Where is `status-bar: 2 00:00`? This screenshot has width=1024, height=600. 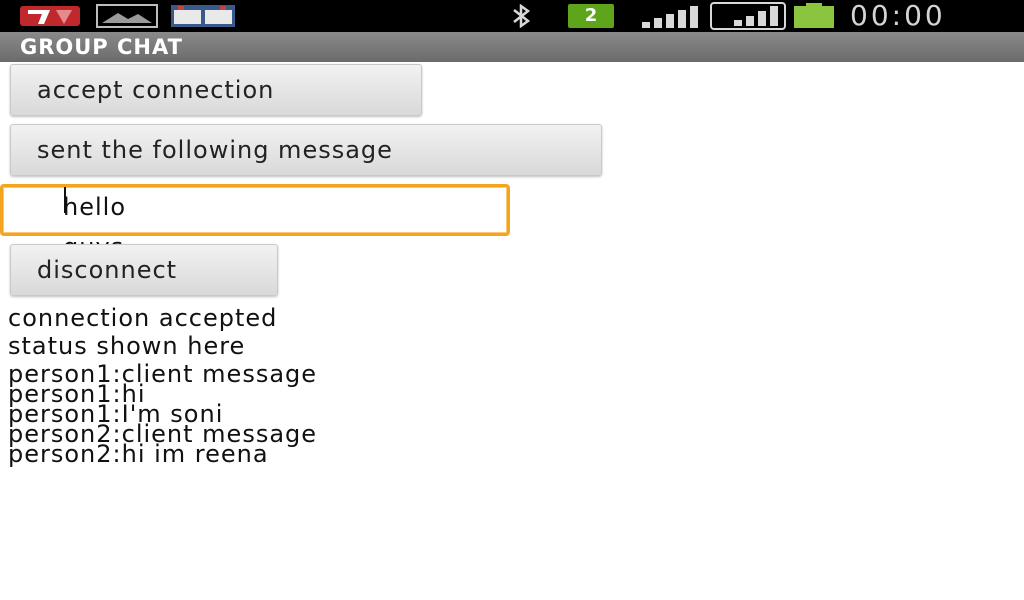
status-bar: 2 00:00 is located at coordinates (512, 16).